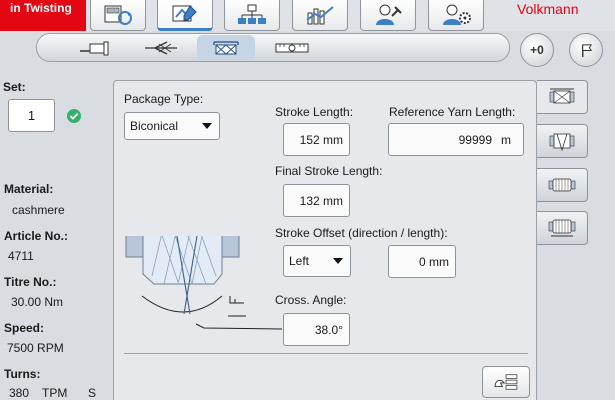 Image resolution: width=615 pixels, height=400 pixels. Describe the element at coordinates (506, 139) in the screenshot. I see `reference-yarn-length-unit: m` at that location.